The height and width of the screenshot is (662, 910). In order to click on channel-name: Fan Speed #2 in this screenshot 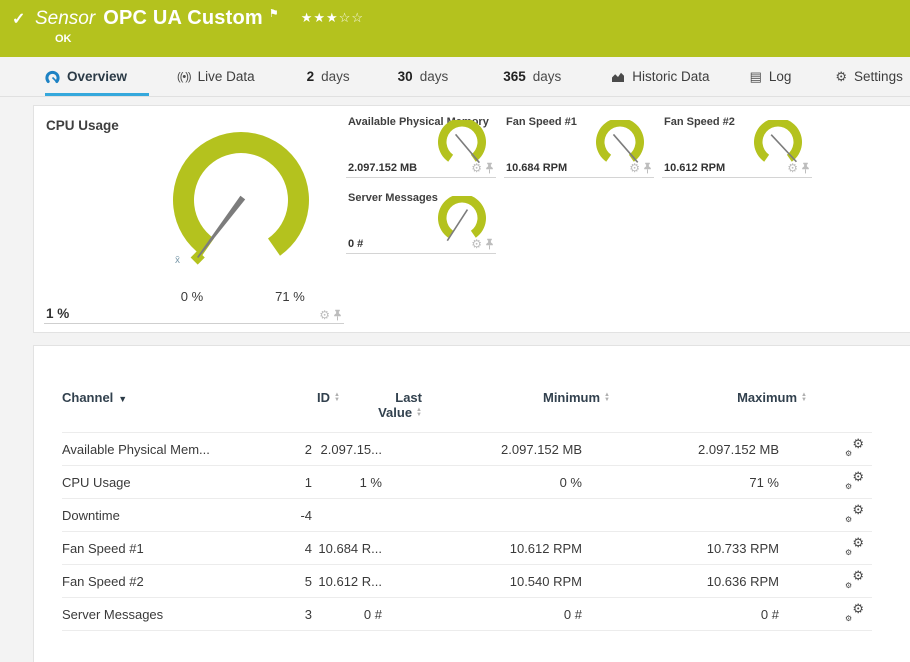, I will do `click(103, 581)`.